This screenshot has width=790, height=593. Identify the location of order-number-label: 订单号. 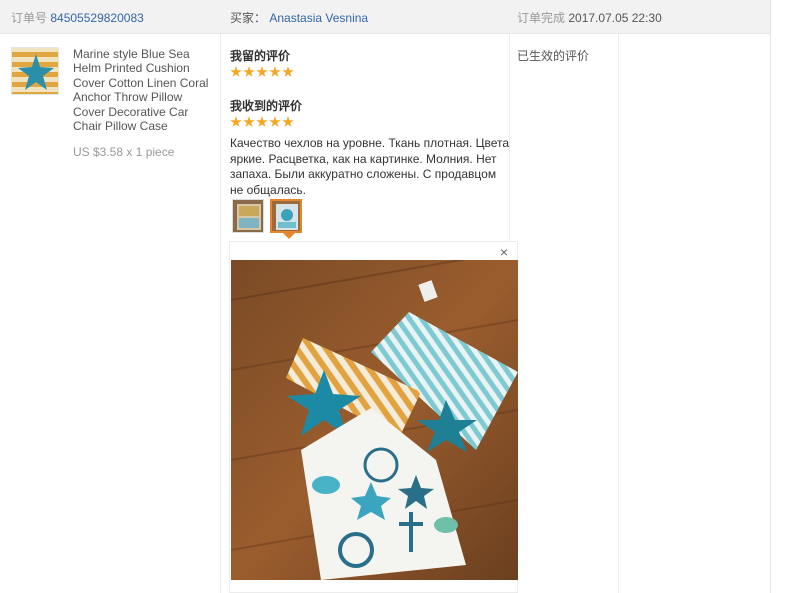
(29, 18).